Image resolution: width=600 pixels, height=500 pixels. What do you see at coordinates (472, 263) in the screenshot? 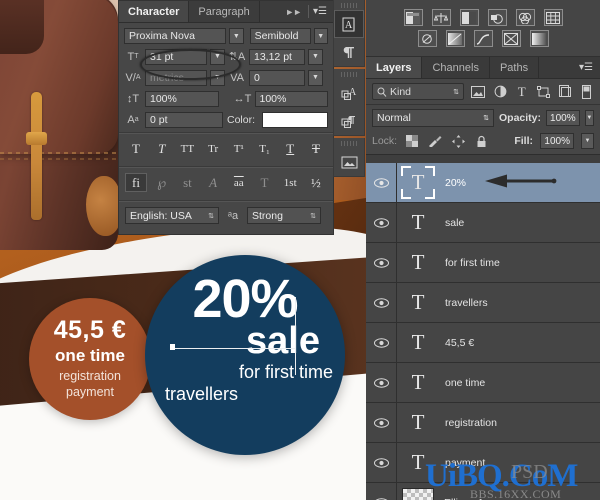
I see `layer-name: for first time` at bounding box center [472, 263].